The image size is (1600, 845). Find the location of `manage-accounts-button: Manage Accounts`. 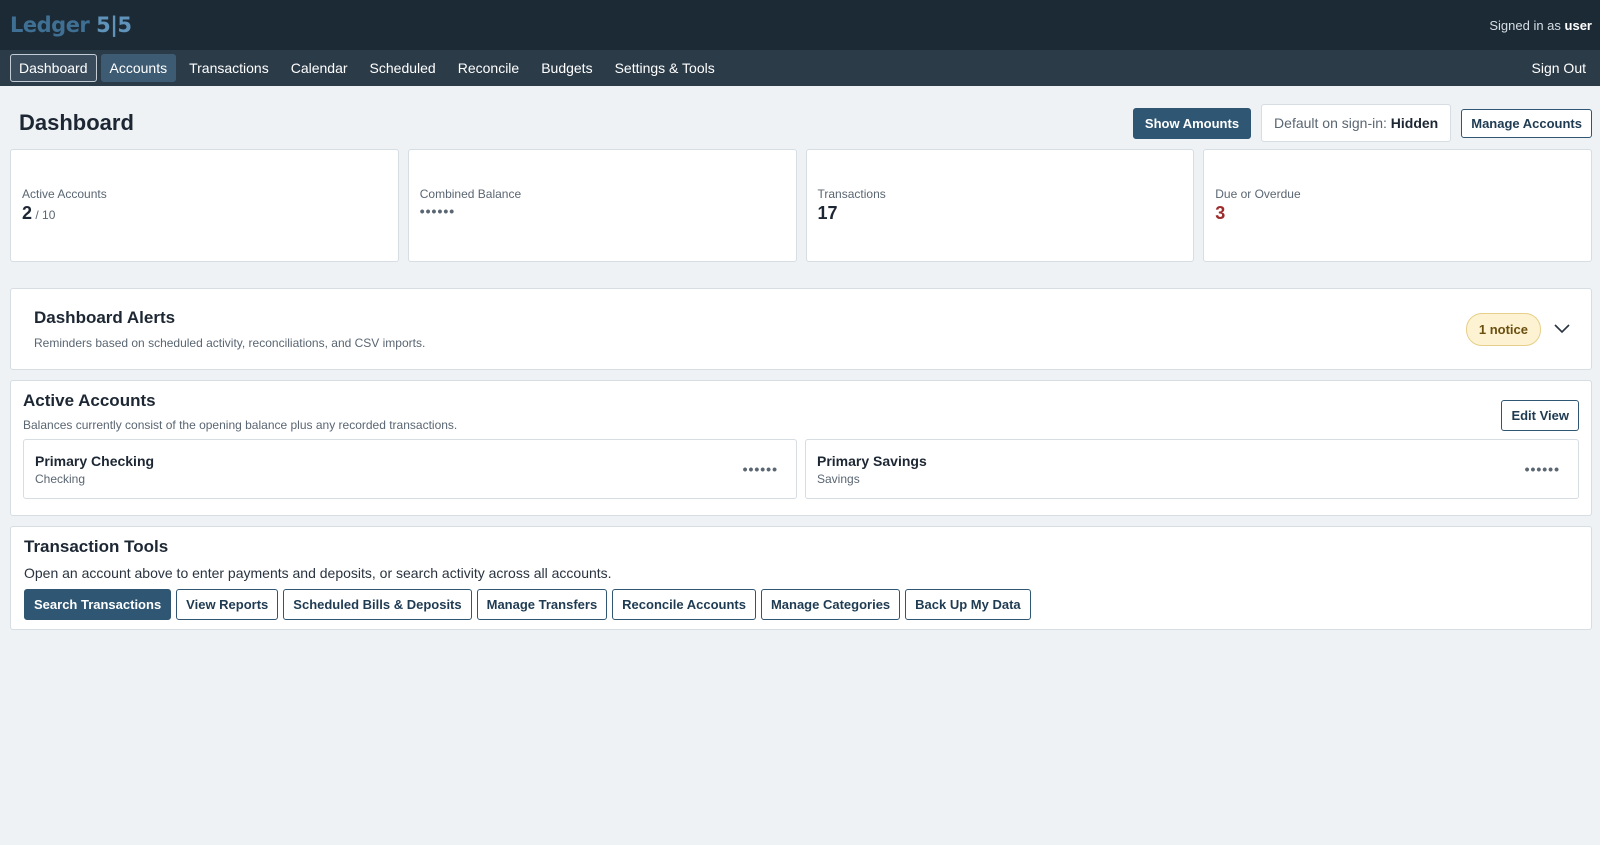

manage-accounts-button: Manage Accounts is located at coordinates (1526, 123).